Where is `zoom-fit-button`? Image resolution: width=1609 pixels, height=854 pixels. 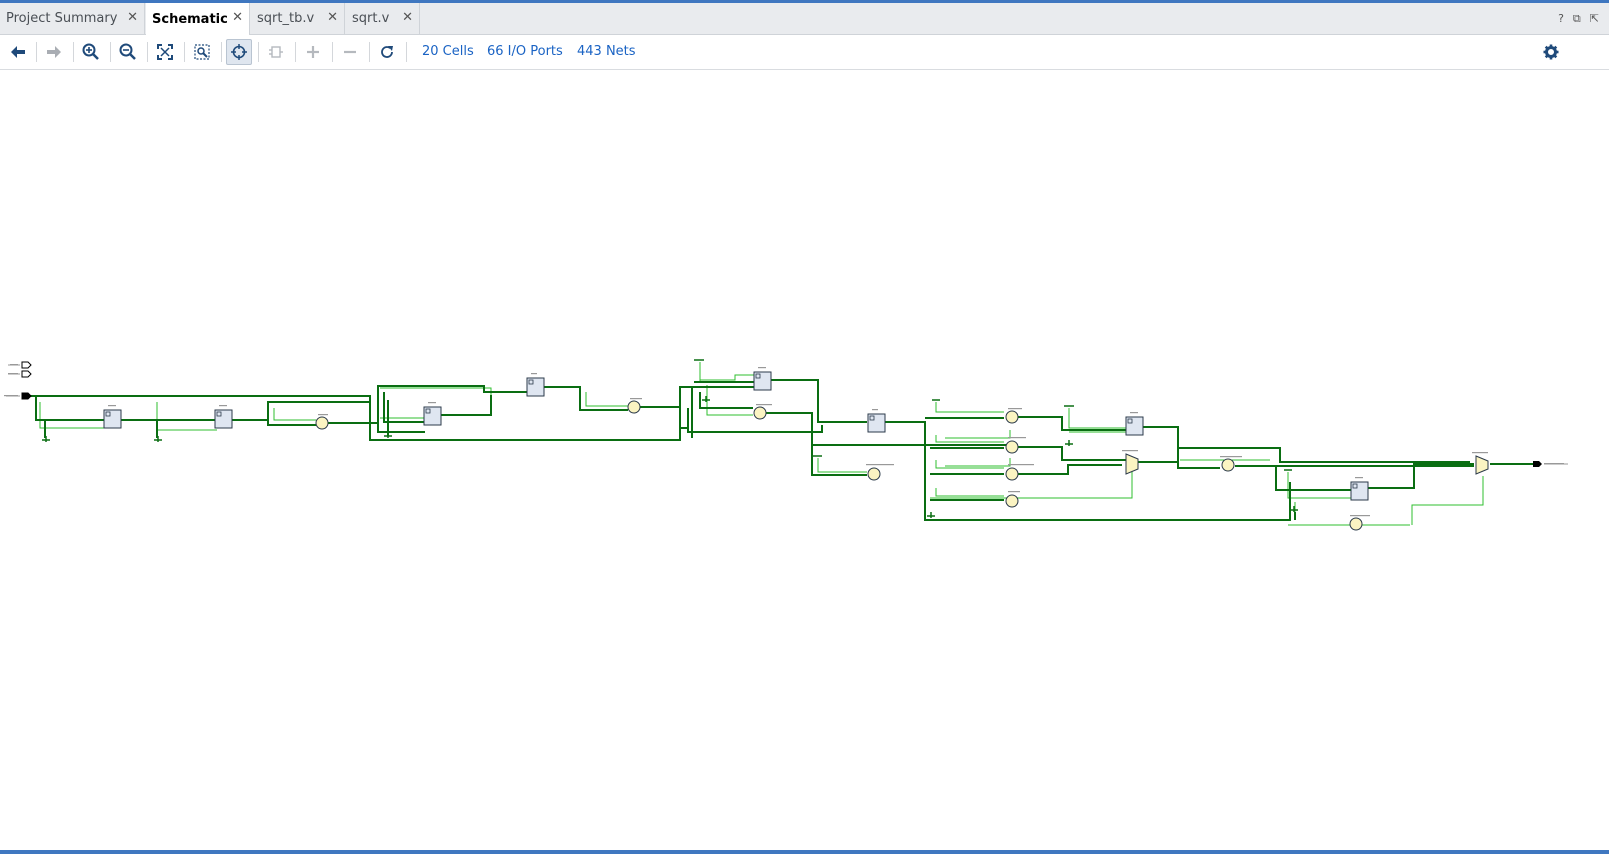 zoom-fit-button is located at coordinates (165, 52).